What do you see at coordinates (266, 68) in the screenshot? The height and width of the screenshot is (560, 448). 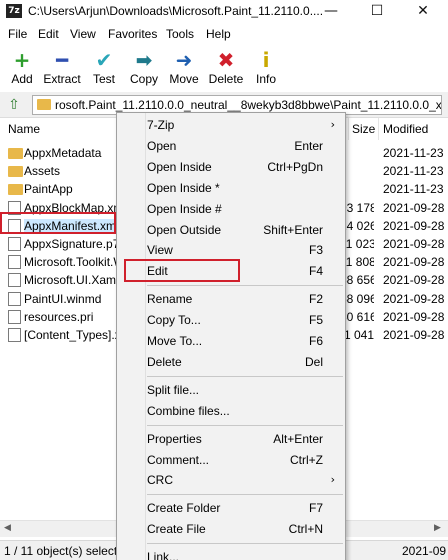 I see `info-button: i Info` at bounding box center [266, 68].